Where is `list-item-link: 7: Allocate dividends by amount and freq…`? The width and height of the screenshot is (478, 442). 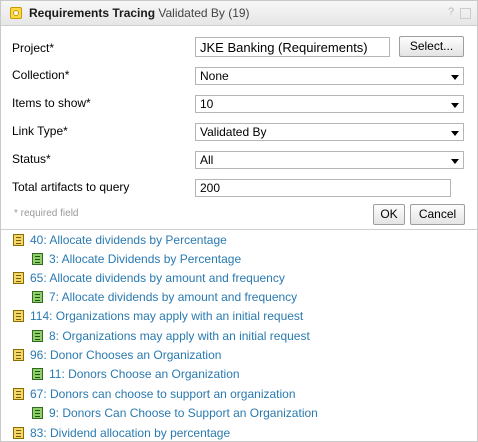 list-item-link: 7: Allocate dividends by amount and freq… is located at coordinates (173, 297).